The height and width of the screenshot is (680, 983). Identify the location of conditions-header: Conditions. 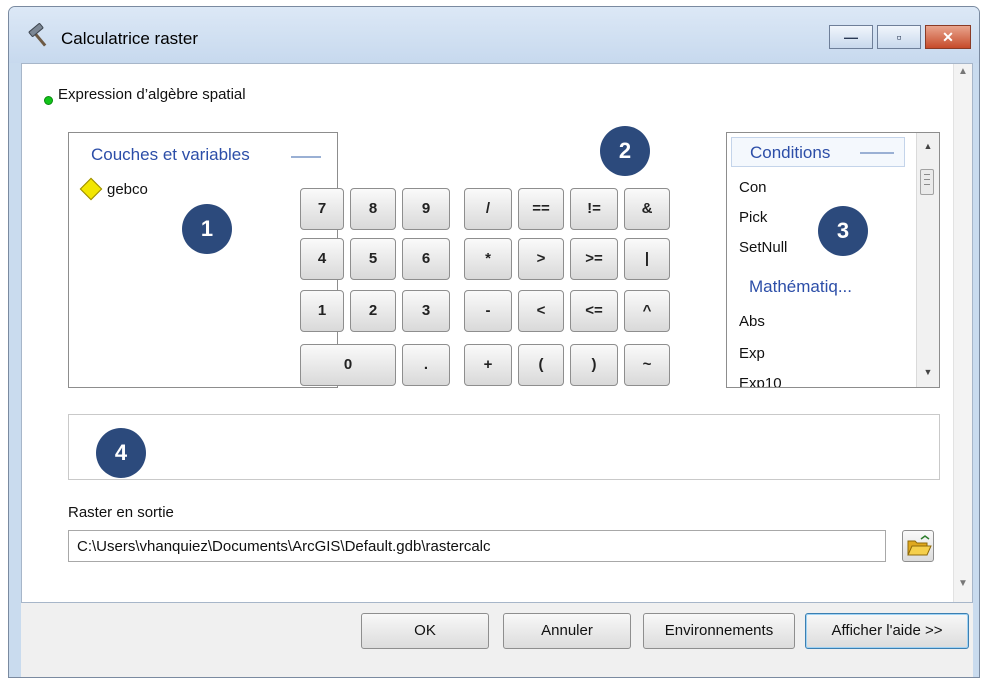
(818, 152).